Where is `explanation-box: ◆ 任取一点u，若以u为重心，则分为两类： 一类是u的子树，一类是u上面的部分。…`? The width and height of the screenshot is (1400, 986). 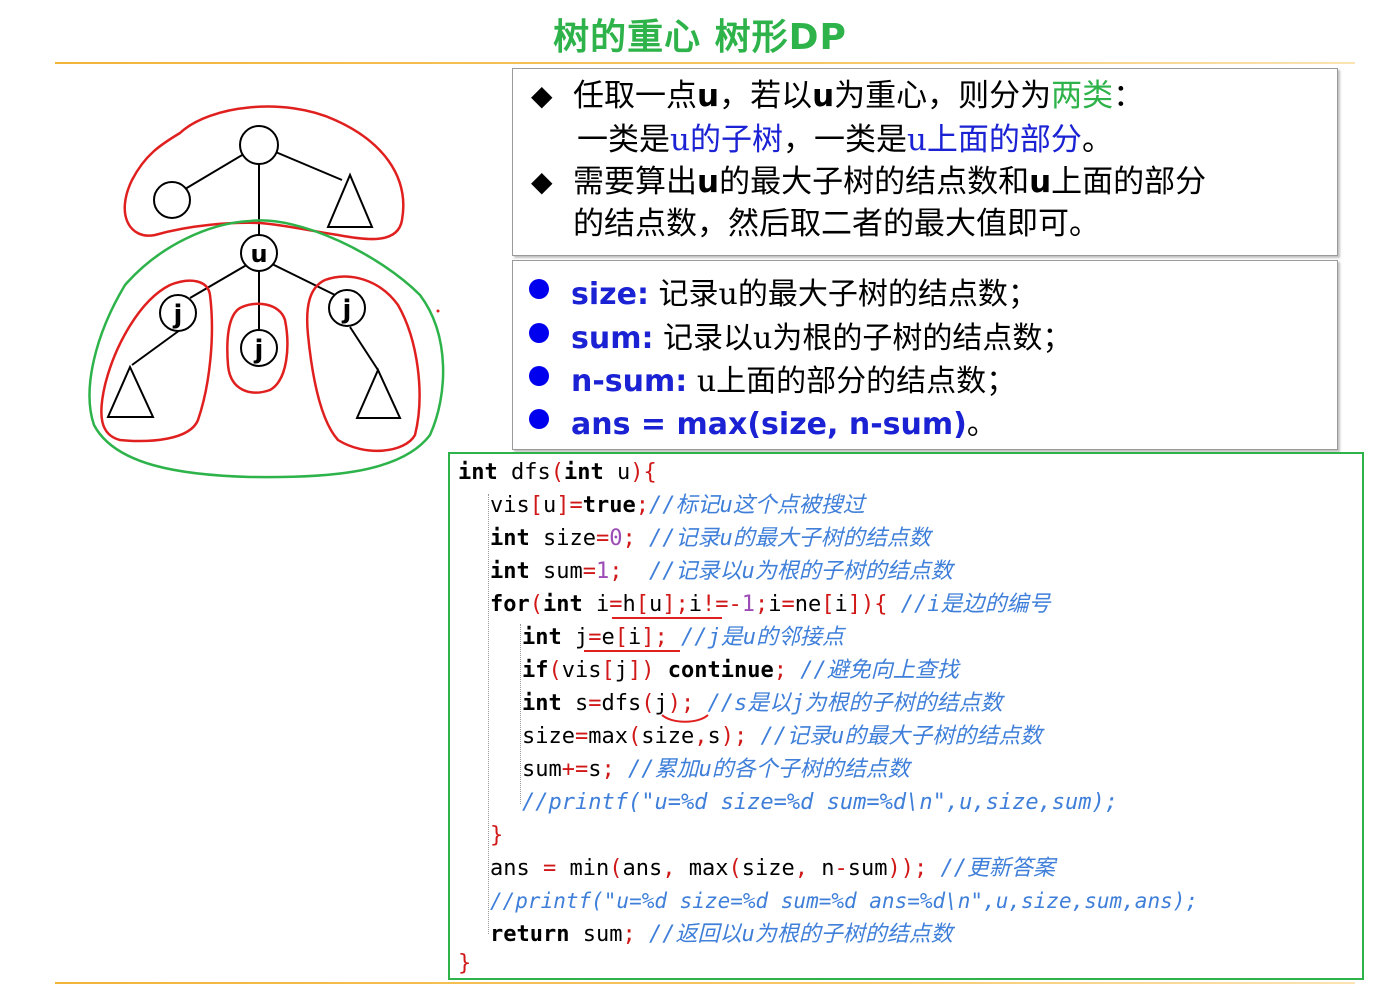 explanation-box: ◆ 任取一点u，若以u为重心，则分为两类： 一类是u的子树，一类是u上面的部分。… is located at coordinates (925, 162).